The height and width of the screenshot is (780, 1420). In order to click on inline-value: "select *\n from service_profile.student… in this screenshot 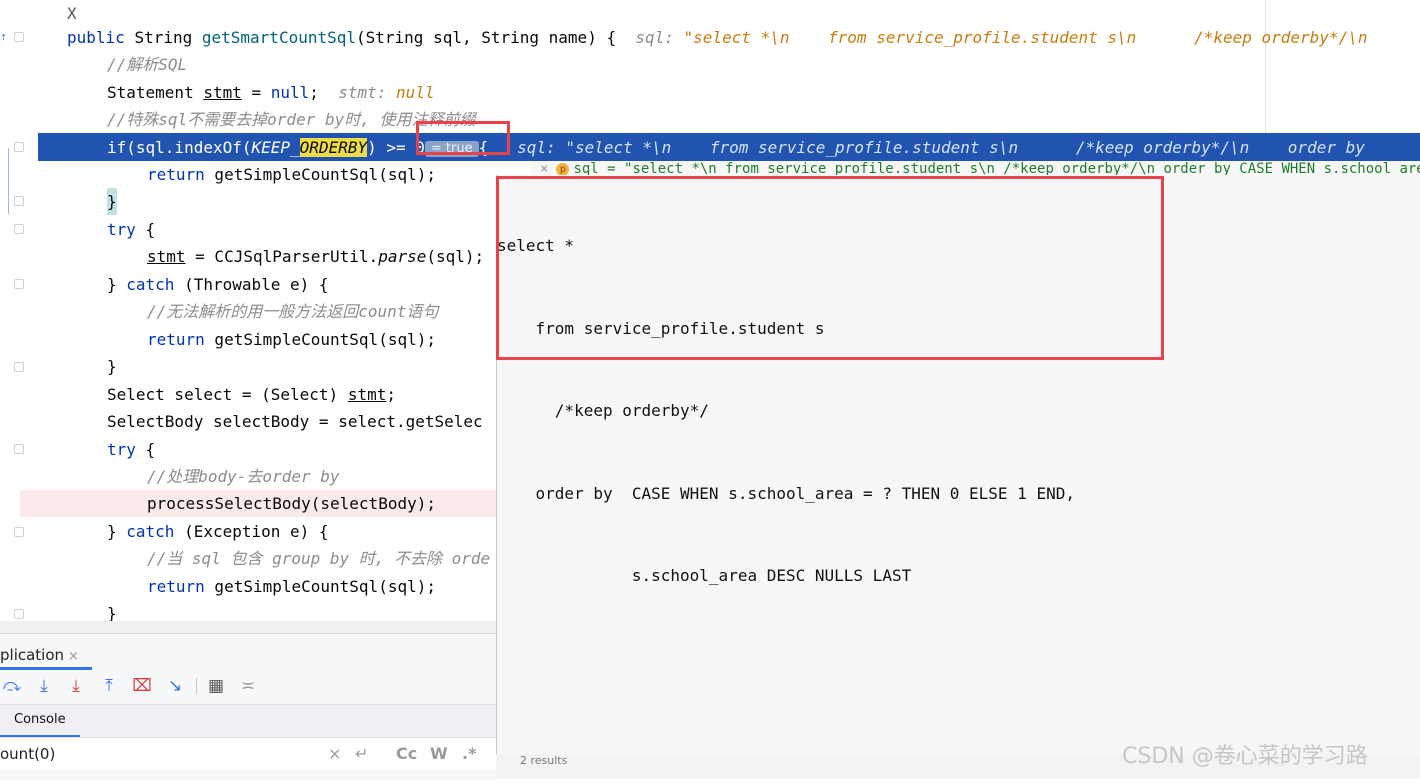, I will do `click(1025, 37)`.